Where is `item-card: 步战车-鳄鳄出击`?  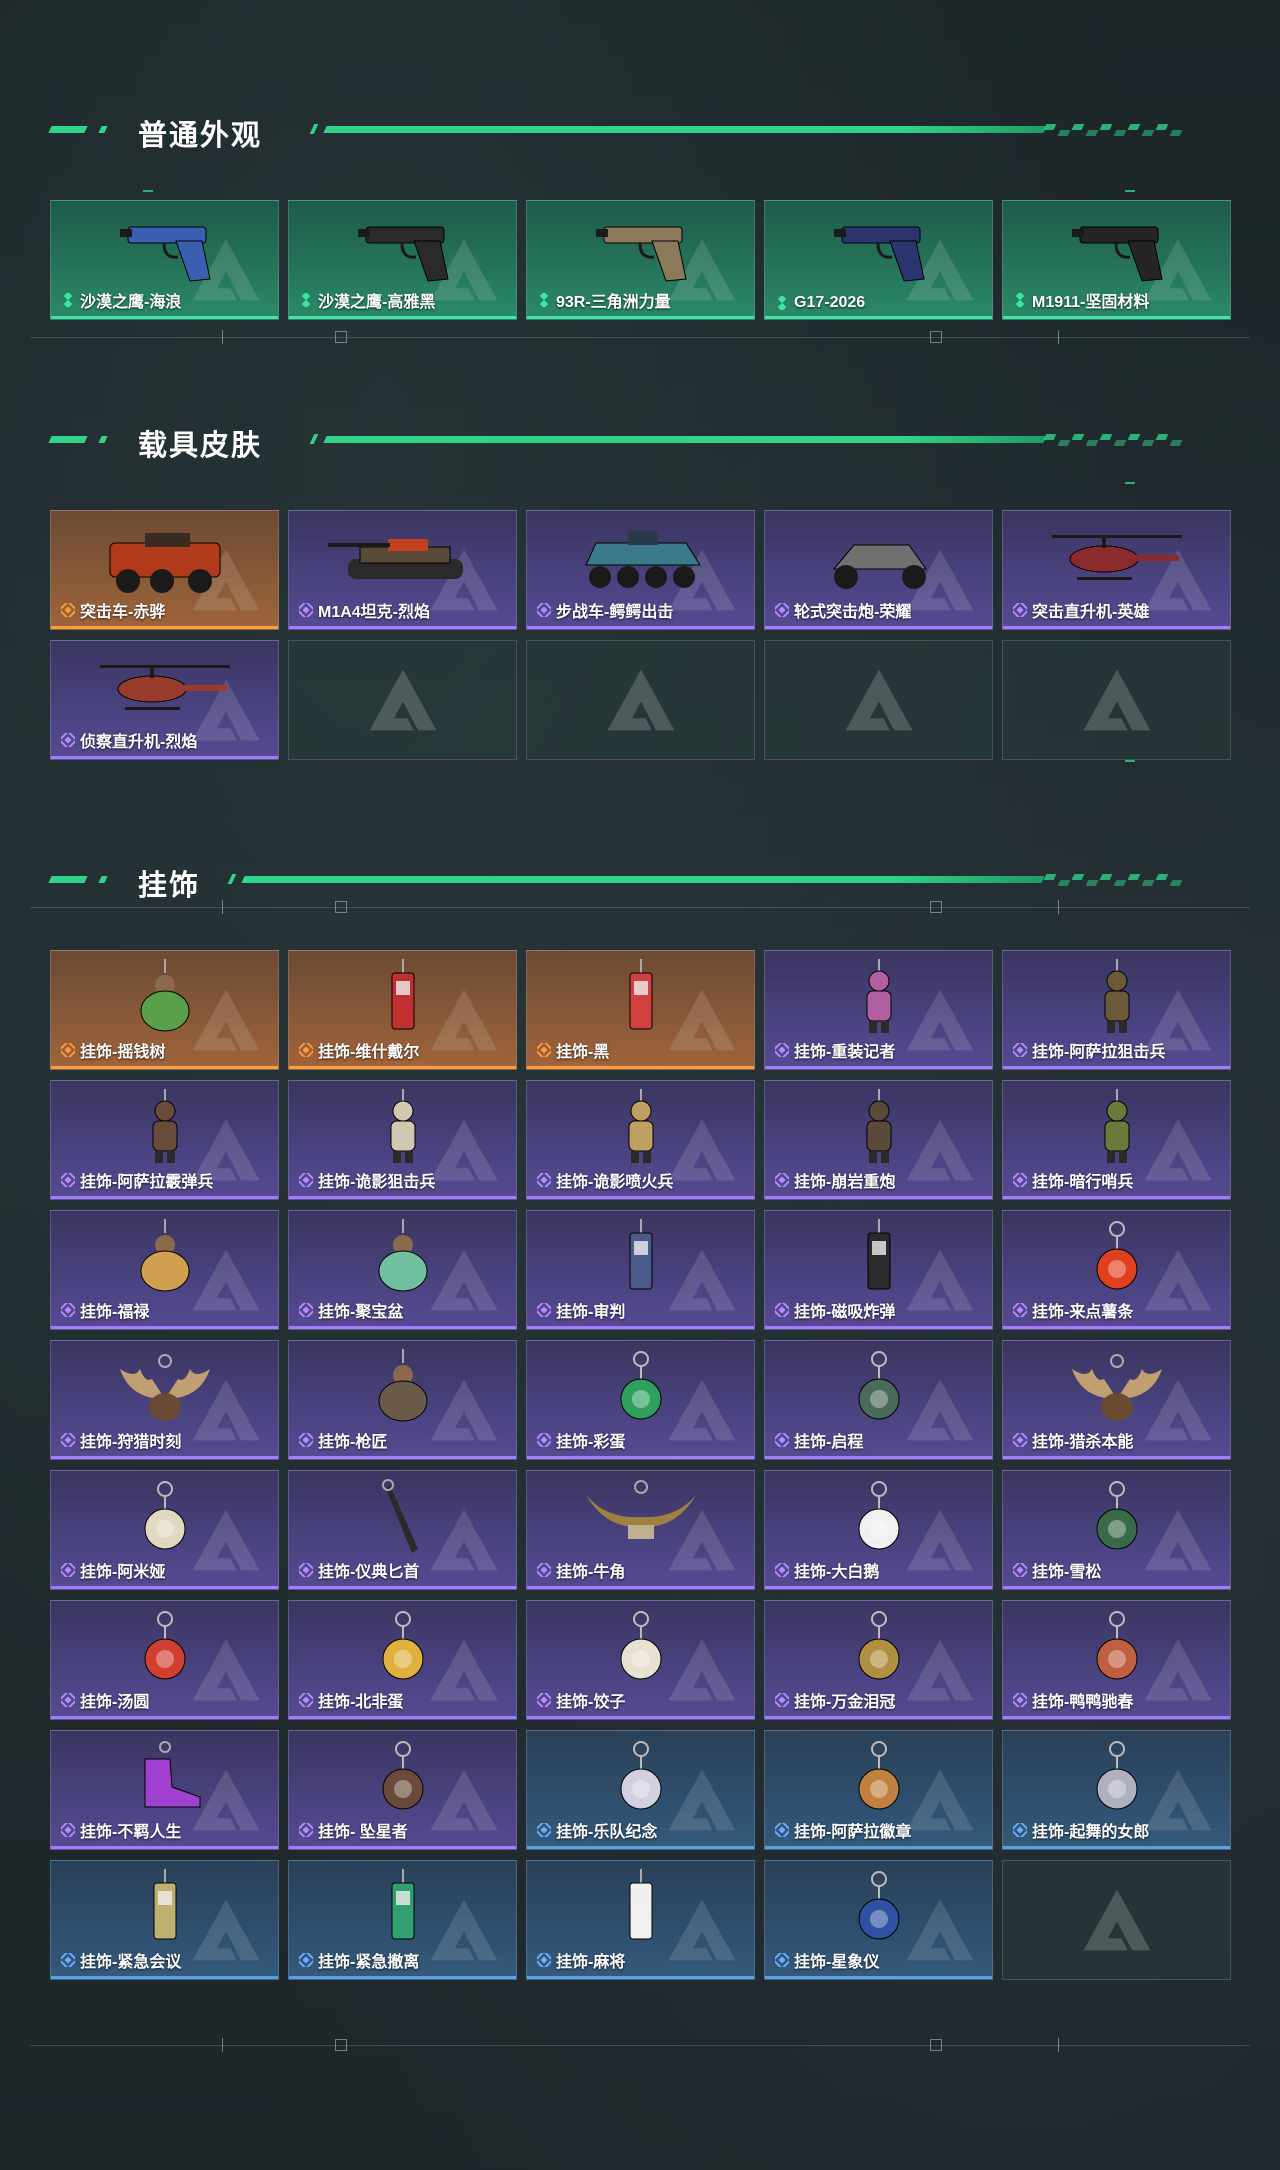
item-card: 步战车-鳄鳄出击 is located at coordinates (640, 570).